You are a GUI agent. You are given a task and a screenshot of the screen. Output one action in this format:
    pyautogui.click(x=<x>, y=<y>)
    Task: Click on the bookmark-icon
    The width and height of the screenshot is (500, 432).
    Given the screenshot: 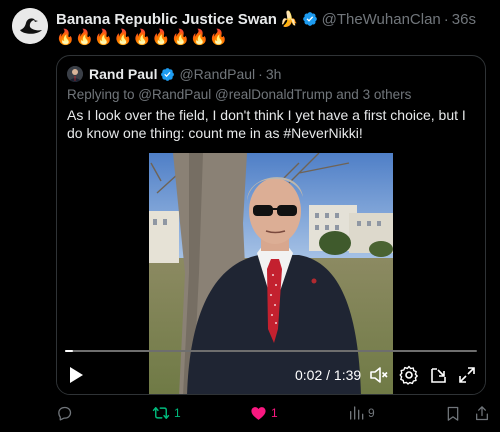 What is the action you would take?
    pyautogui.click(x=453, y=413)
    